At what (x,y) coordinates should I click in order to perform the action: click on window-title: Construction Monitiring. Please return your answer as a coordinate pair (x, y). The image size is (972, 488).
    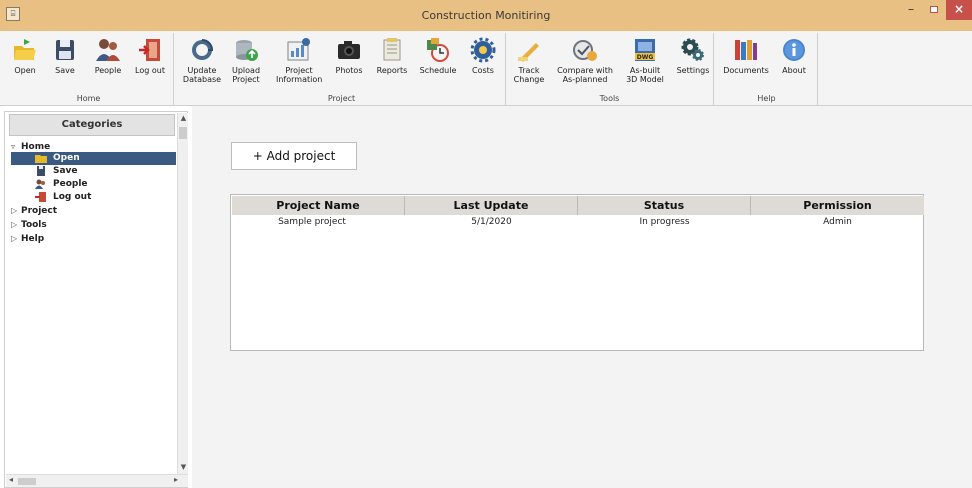
    Looking at the image, I should click on (486, 15).